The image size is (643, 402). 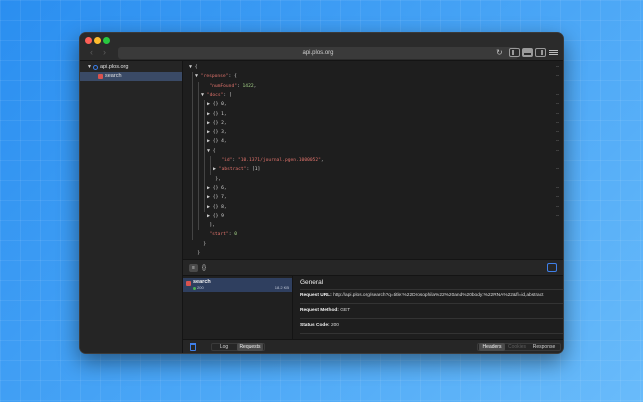 What do you see at coordinates (106, 40) in the screenshot?
I see `zoom-window-button` at bounding box center [106, 40].